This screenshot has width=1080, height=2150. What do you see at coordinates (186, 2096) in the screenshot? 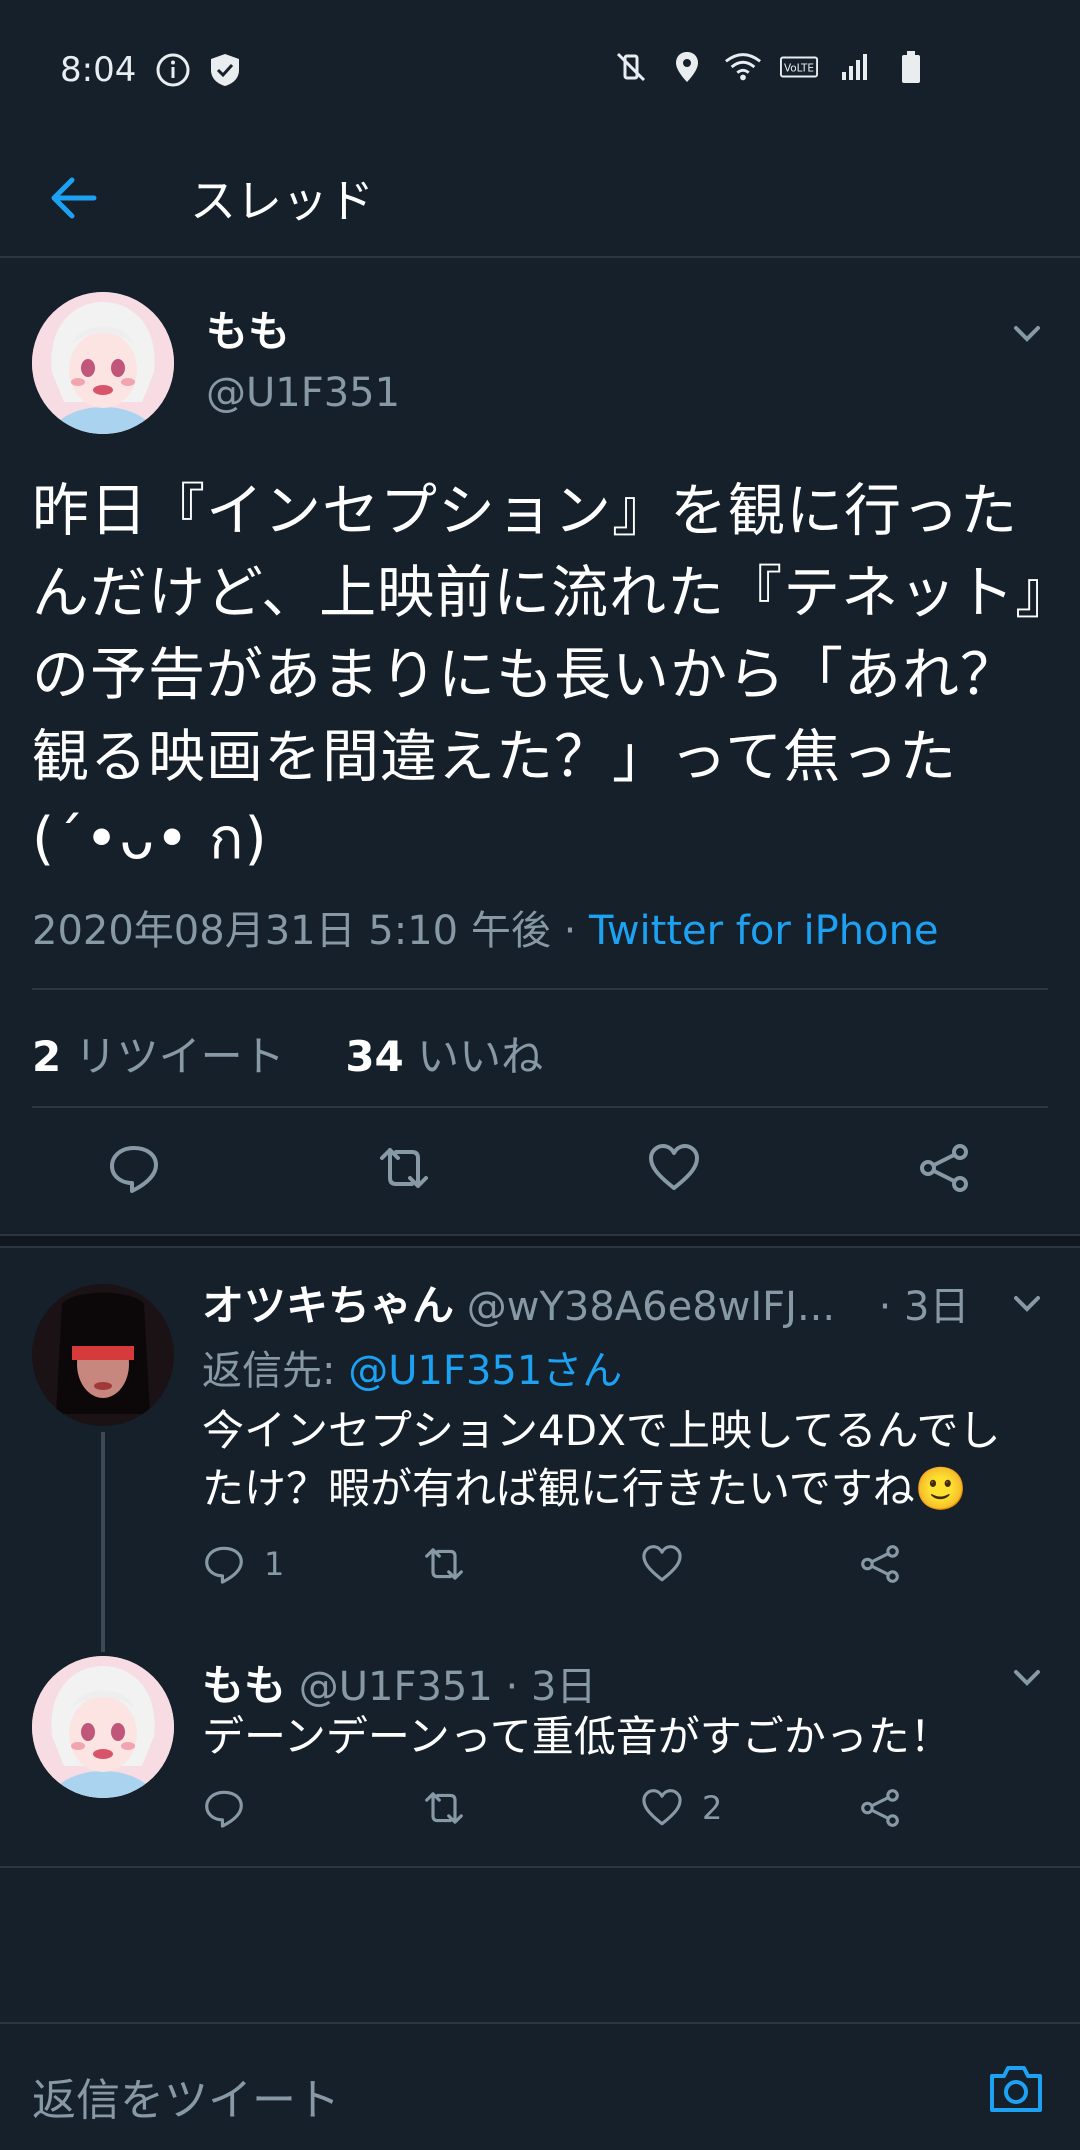
I see `reply-input: 返信をツイート` at bounding box center [186, 2096].